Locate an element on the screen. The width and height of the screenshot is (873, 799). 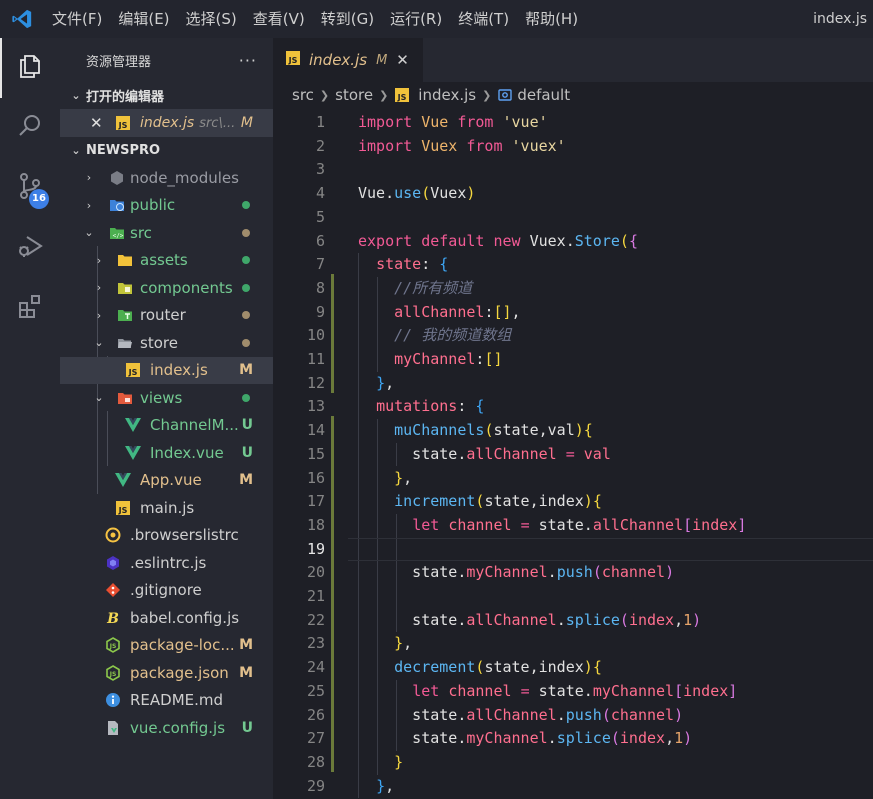
tree-item-vue-config: vue.config.js U is located at coordinates (166, 727).